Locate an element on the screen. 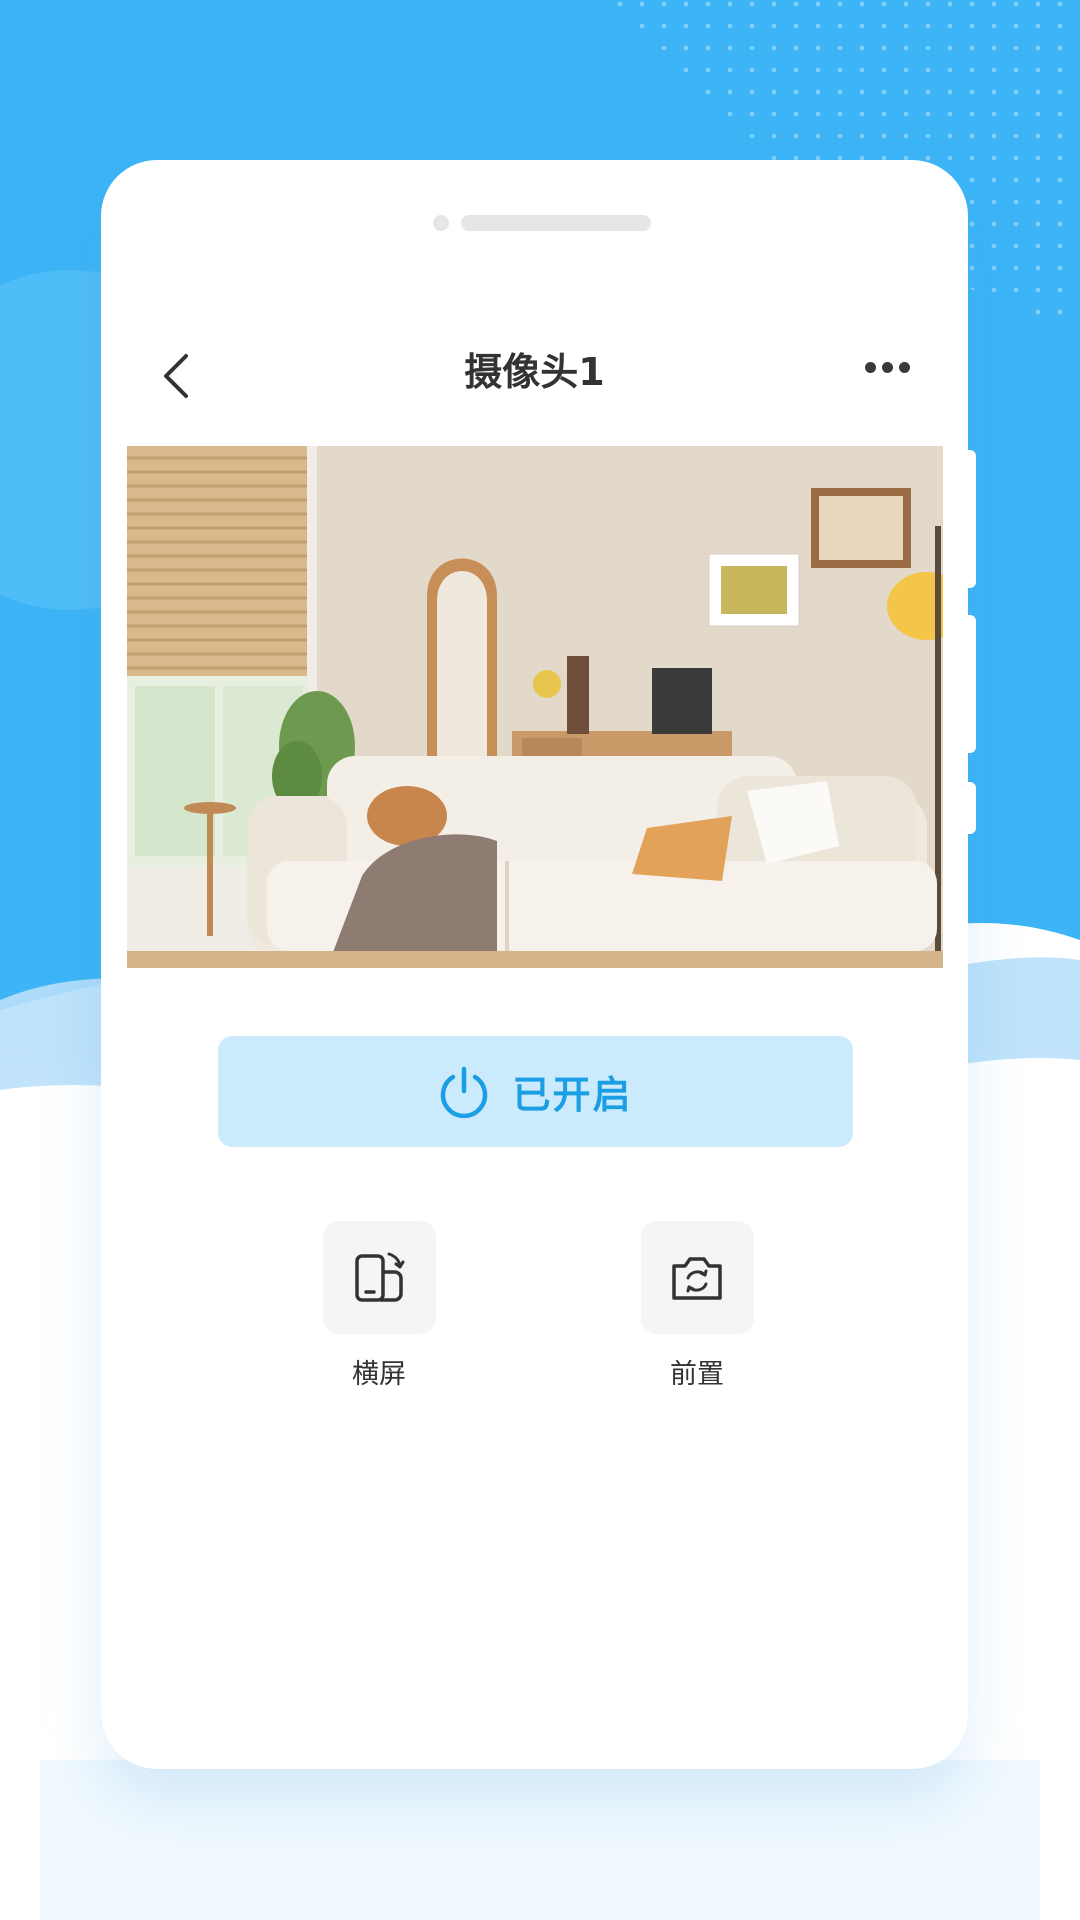  camera-dot is located at coordinates (441, 223).